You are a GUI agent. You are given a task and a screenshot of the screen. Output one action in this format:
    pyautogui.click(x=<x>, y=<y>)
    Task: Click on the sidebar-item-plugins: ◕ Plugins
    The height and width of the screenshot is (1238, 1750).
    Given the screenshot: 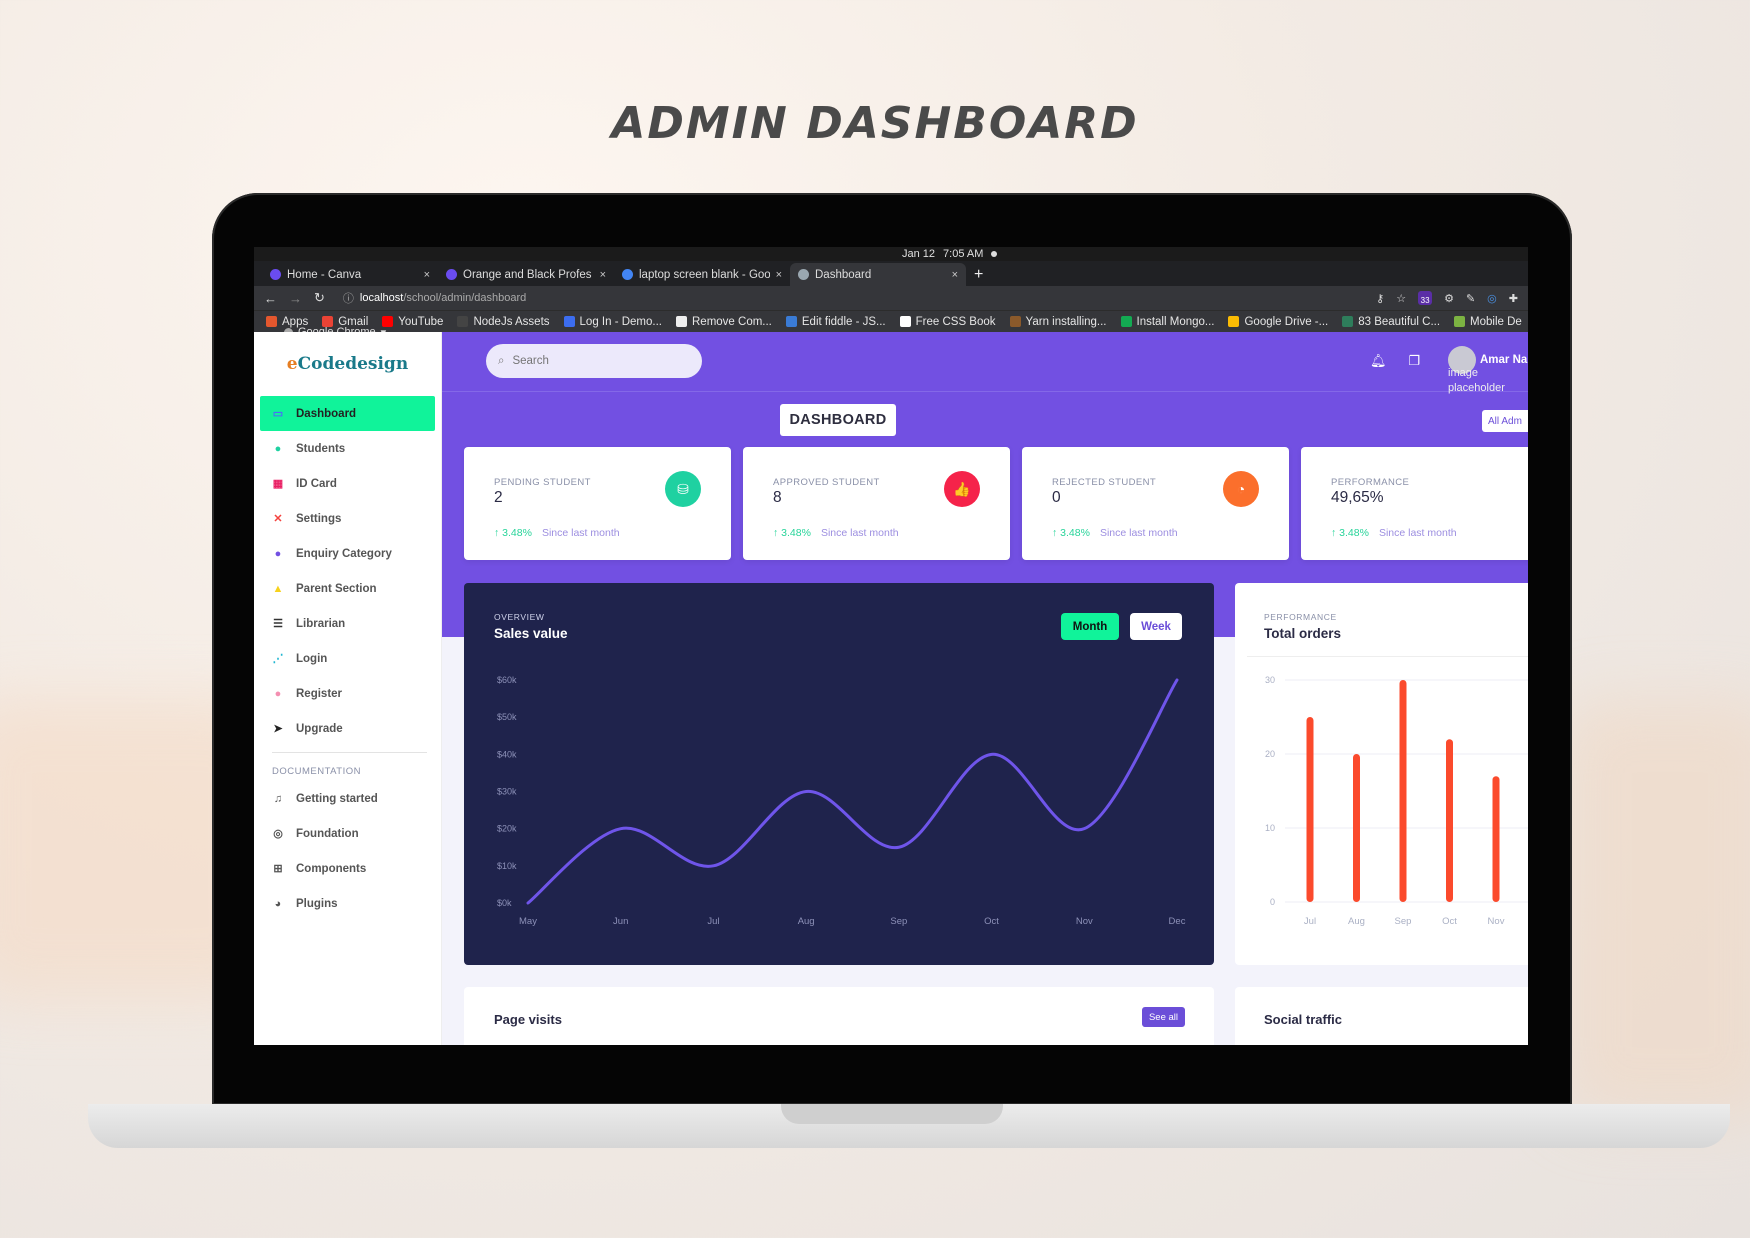 What is the action you would take?
    pyautogui.click(x=347, y=903)
    